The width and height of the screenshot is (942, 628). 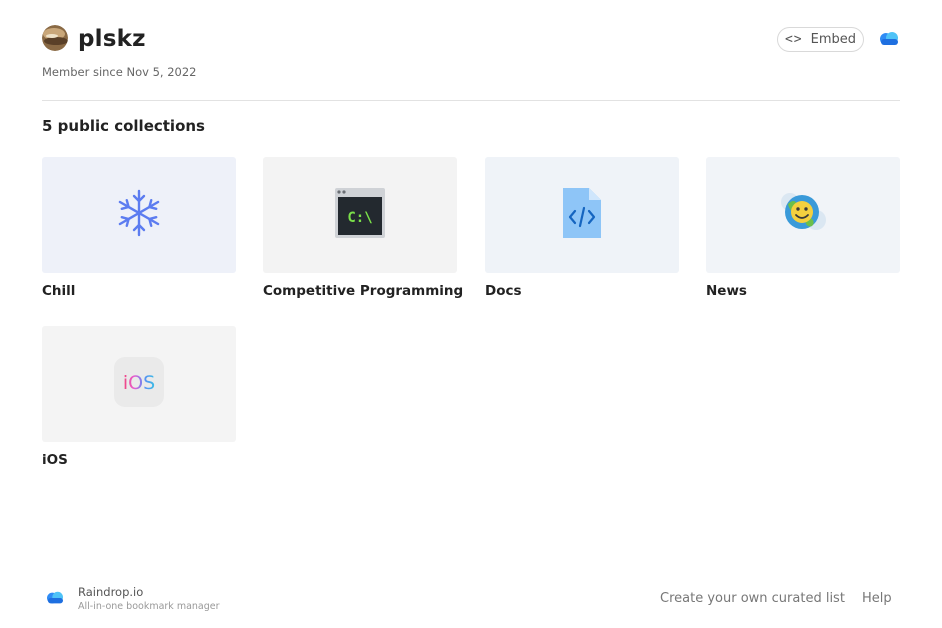 I want to click on brand-name: Raindrop.io, so click(x=110, y=592).